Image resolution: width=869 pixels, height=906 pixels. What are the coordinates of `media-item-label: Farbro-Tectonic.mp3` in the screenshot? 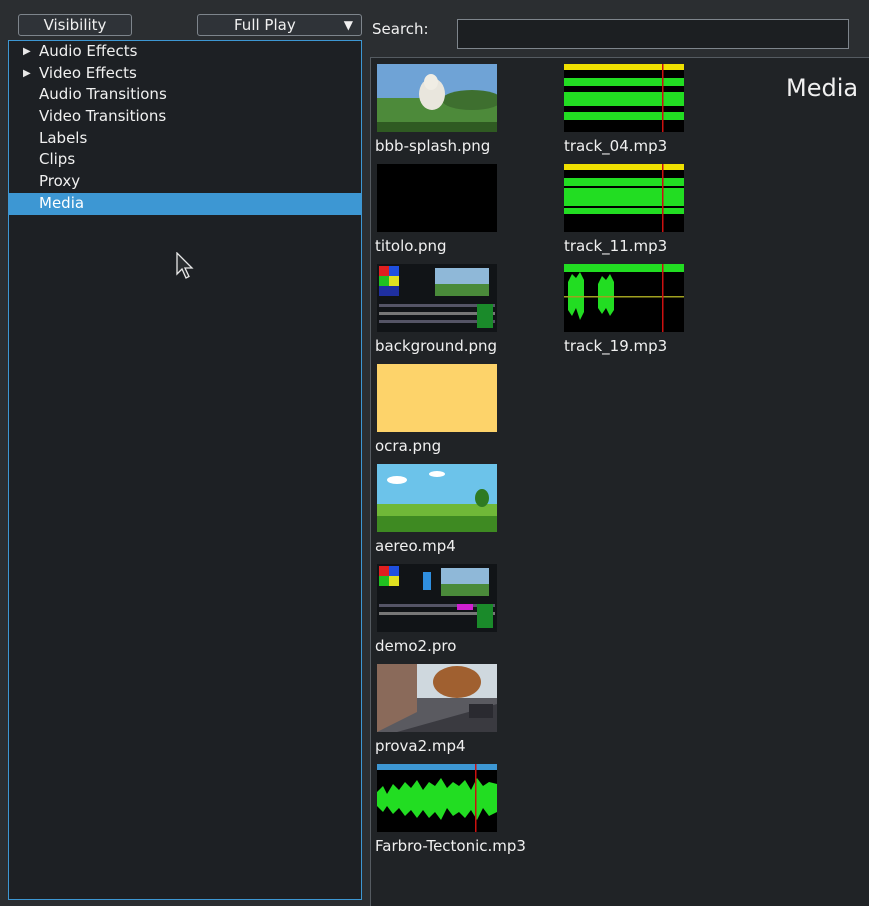 It's located at (450, 846).